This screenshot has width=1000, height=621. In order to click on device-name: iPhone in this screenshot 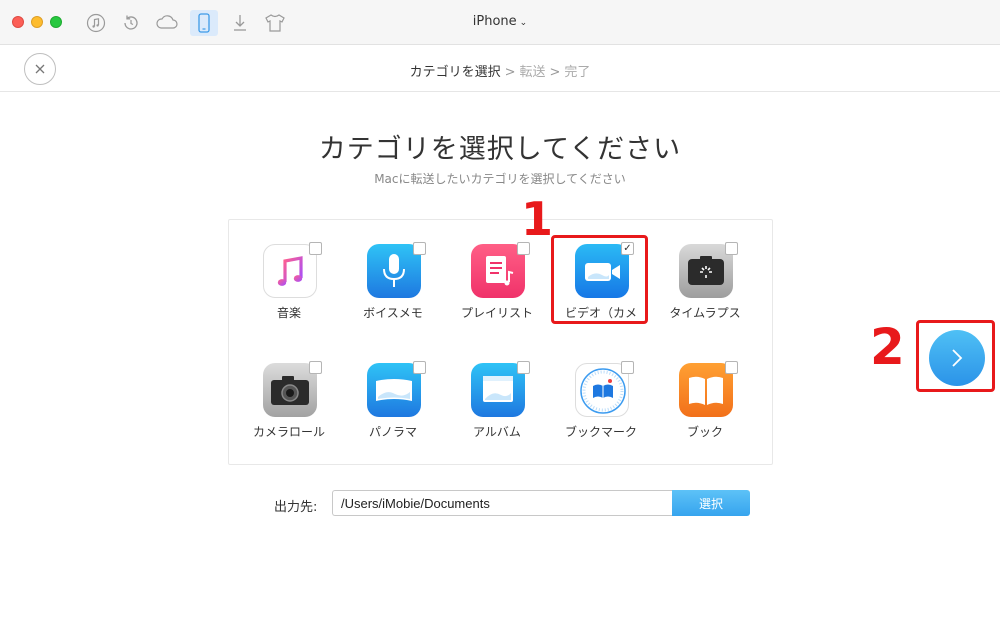, I will do `click(494, 21)`.